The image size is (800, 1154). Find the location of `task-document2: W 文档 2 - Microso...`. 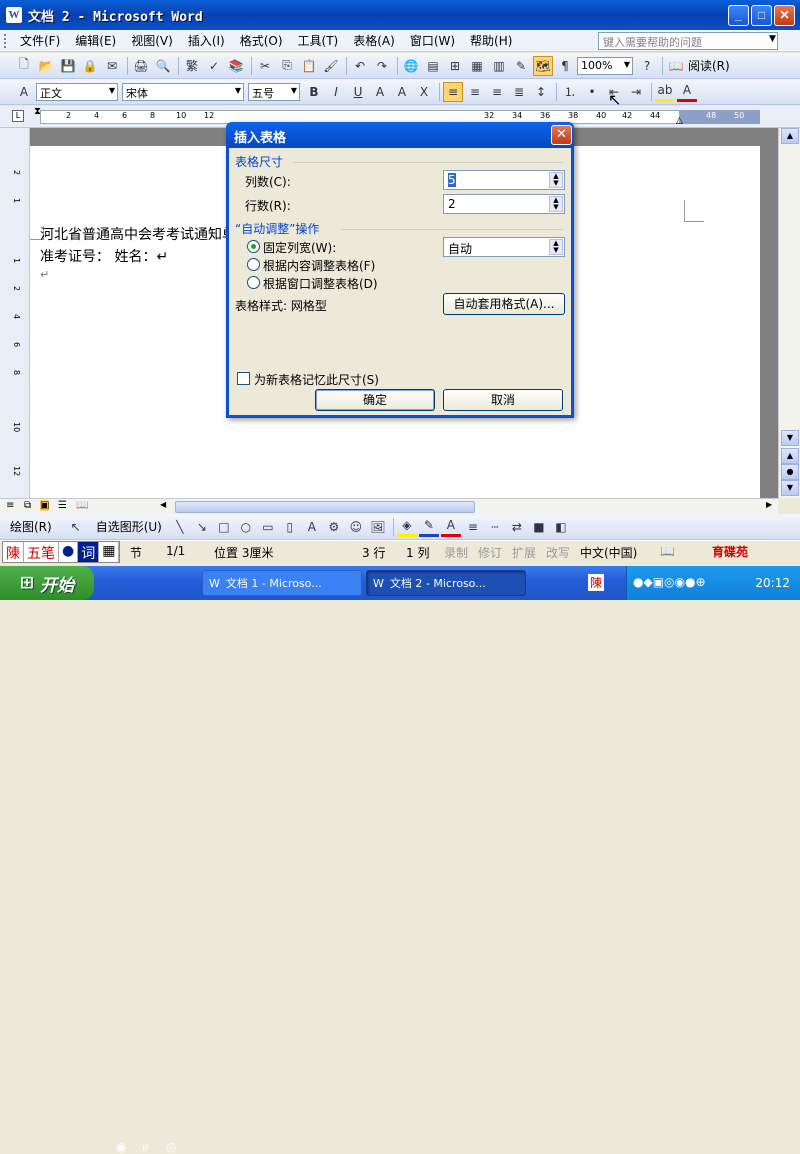

task-document2: W 文档 2 - Microso... is located at coordinates (446, 583).